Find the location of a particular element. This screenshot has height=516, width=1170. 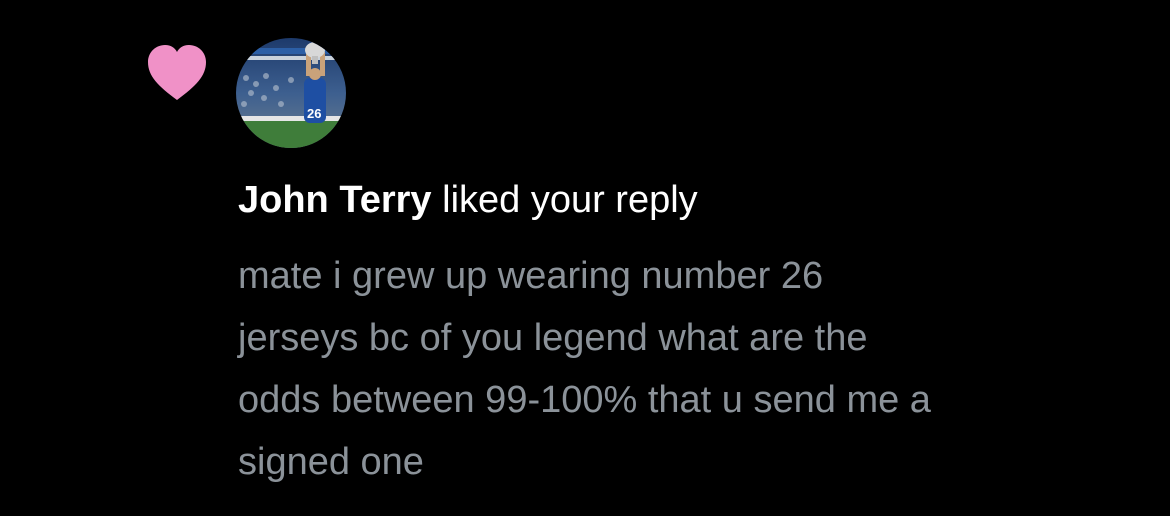

notification-headline: John Terry liked your reply is located at coordinates (468, 200).